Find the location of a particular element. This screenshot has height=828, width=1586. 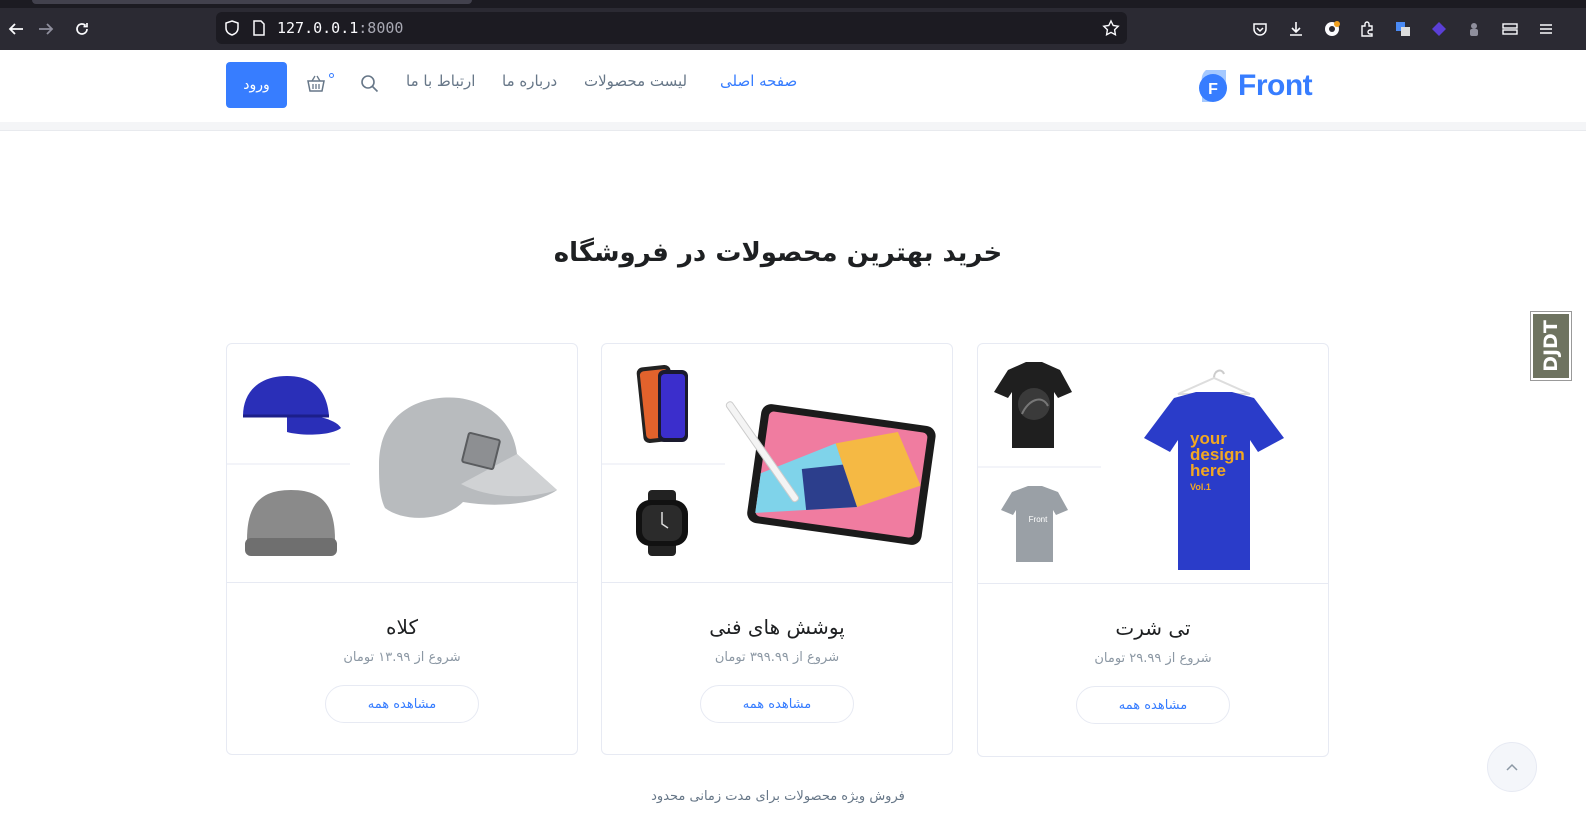

back-icon is located at coordinates (16, 29).